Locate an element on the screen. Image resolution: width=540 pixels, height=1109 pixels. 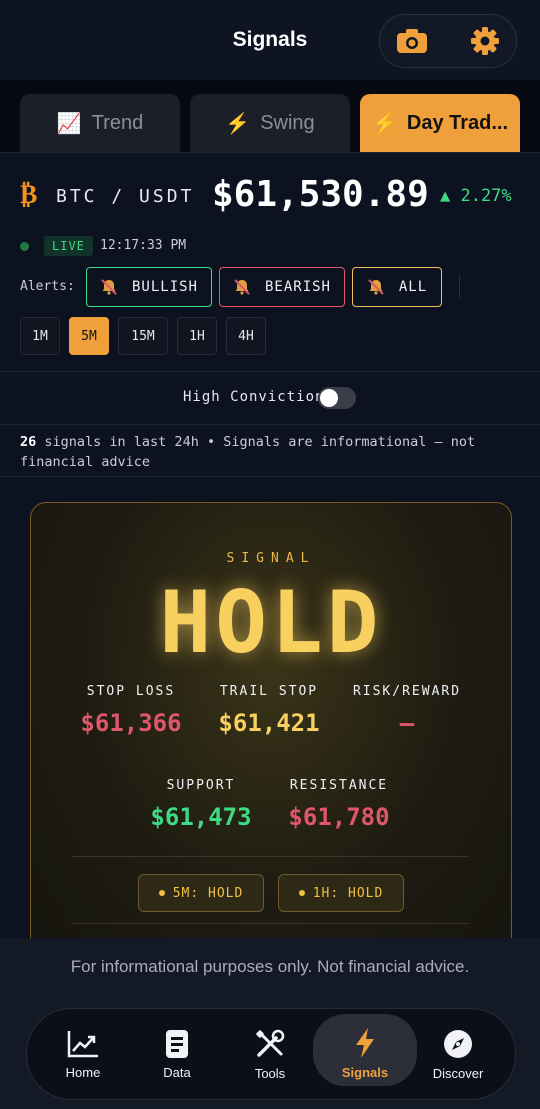
nav-label: Discover is located at coordinates (458, 1073).